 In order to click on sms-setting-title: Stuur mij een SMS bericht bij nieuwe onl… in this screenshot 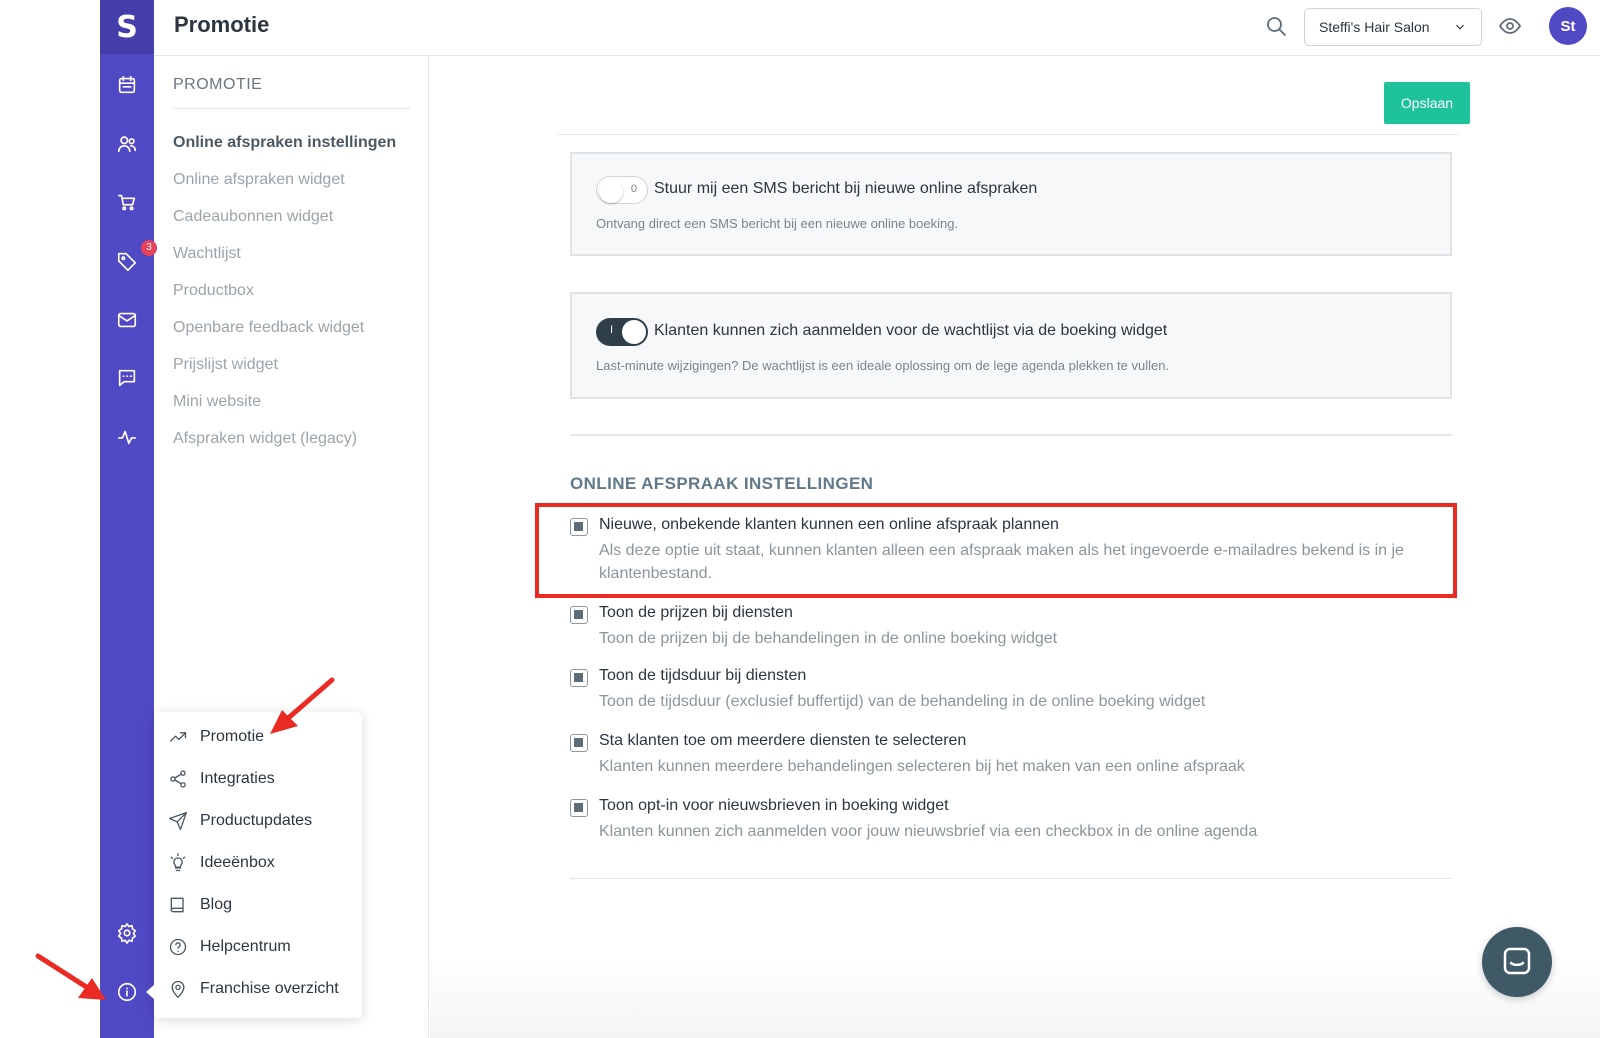, I will do `click(846, 188)`.